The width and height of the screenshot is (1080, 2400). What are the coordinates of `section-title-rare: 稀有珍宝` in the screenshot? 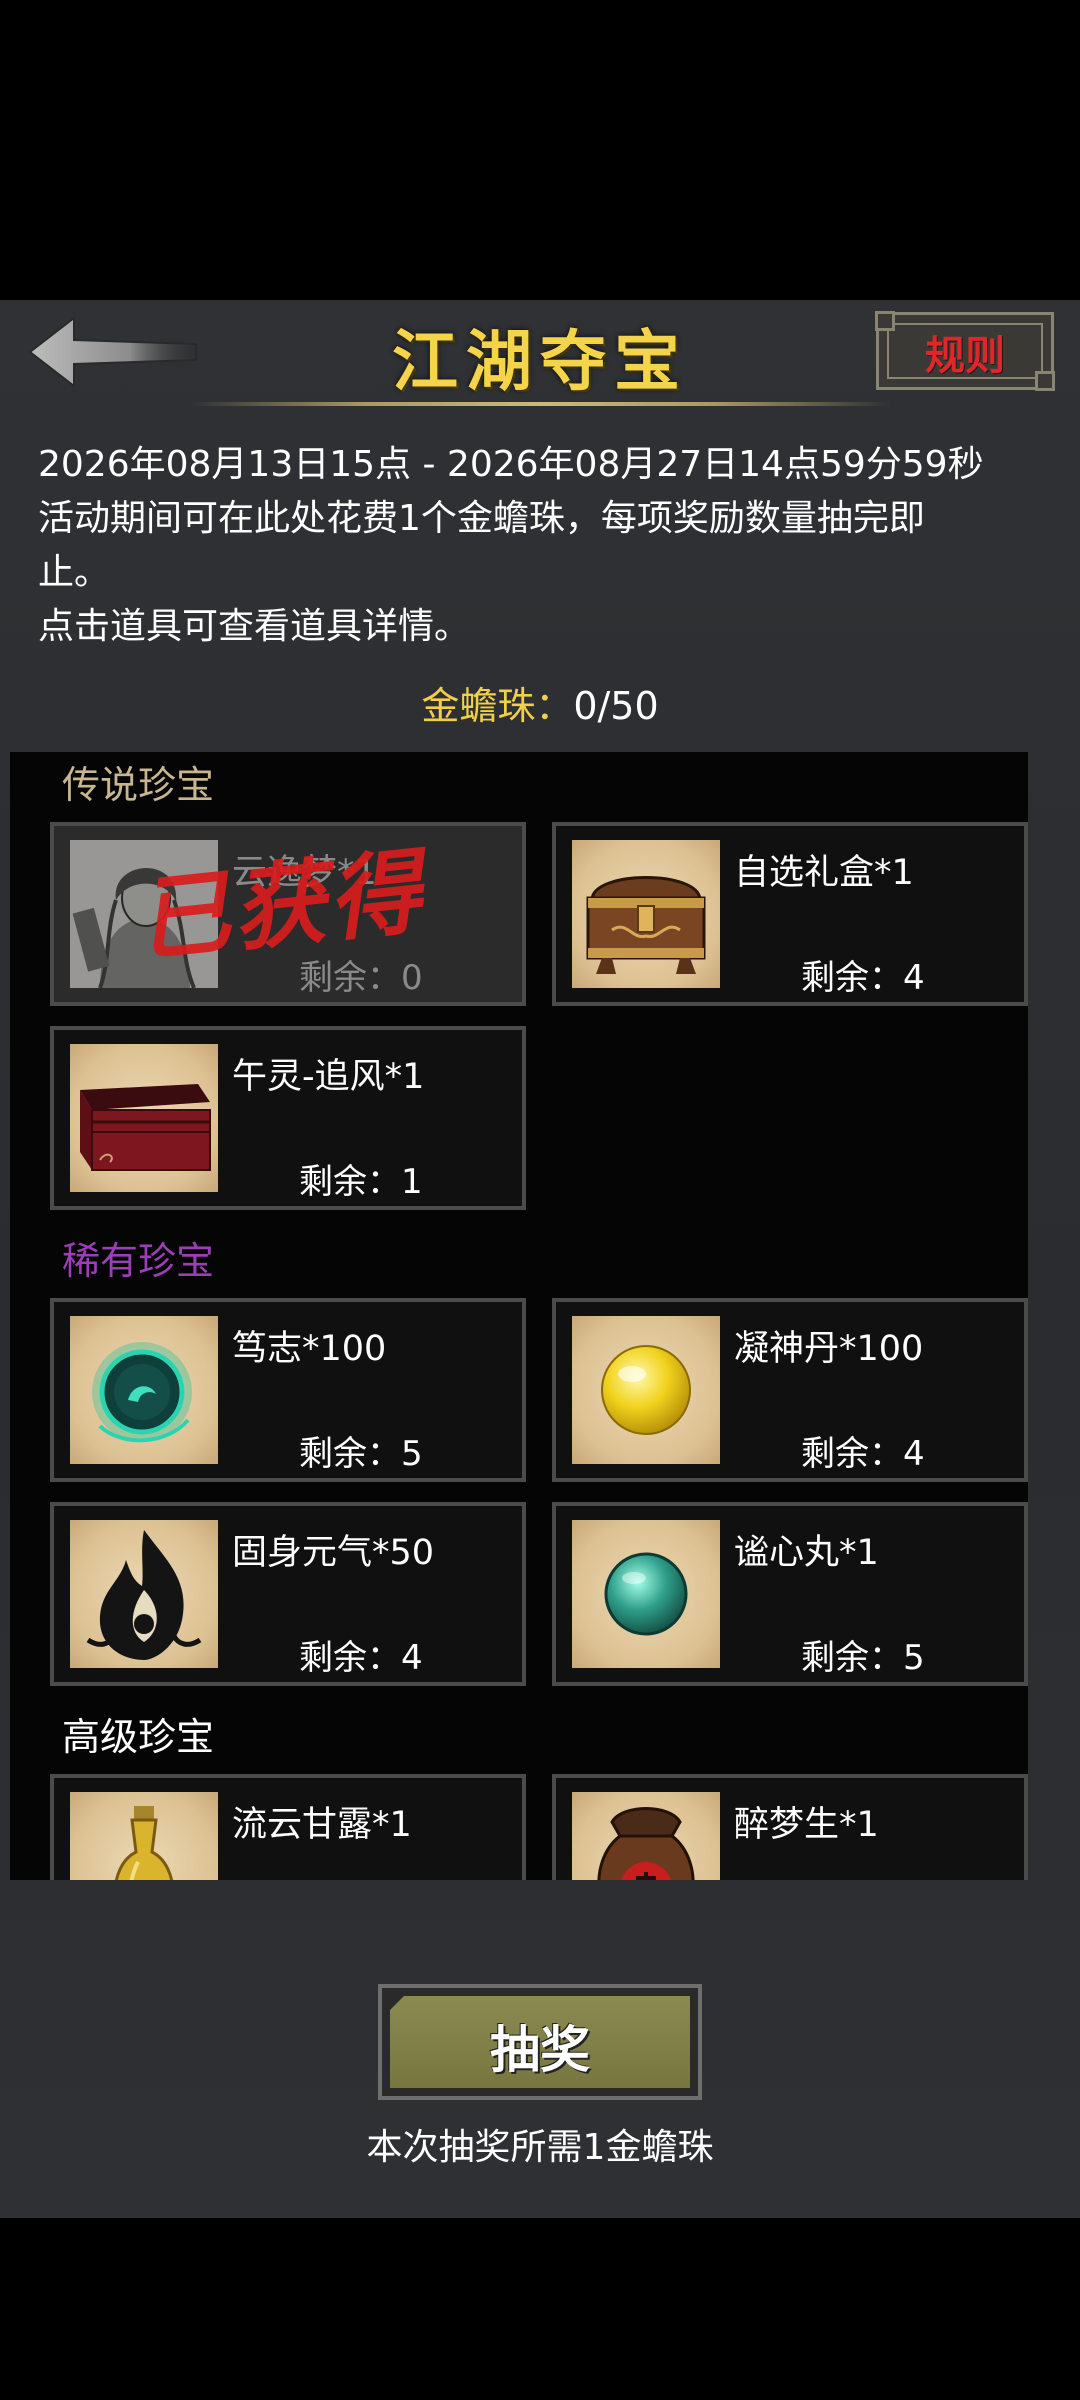 It's located at (138, 1261).